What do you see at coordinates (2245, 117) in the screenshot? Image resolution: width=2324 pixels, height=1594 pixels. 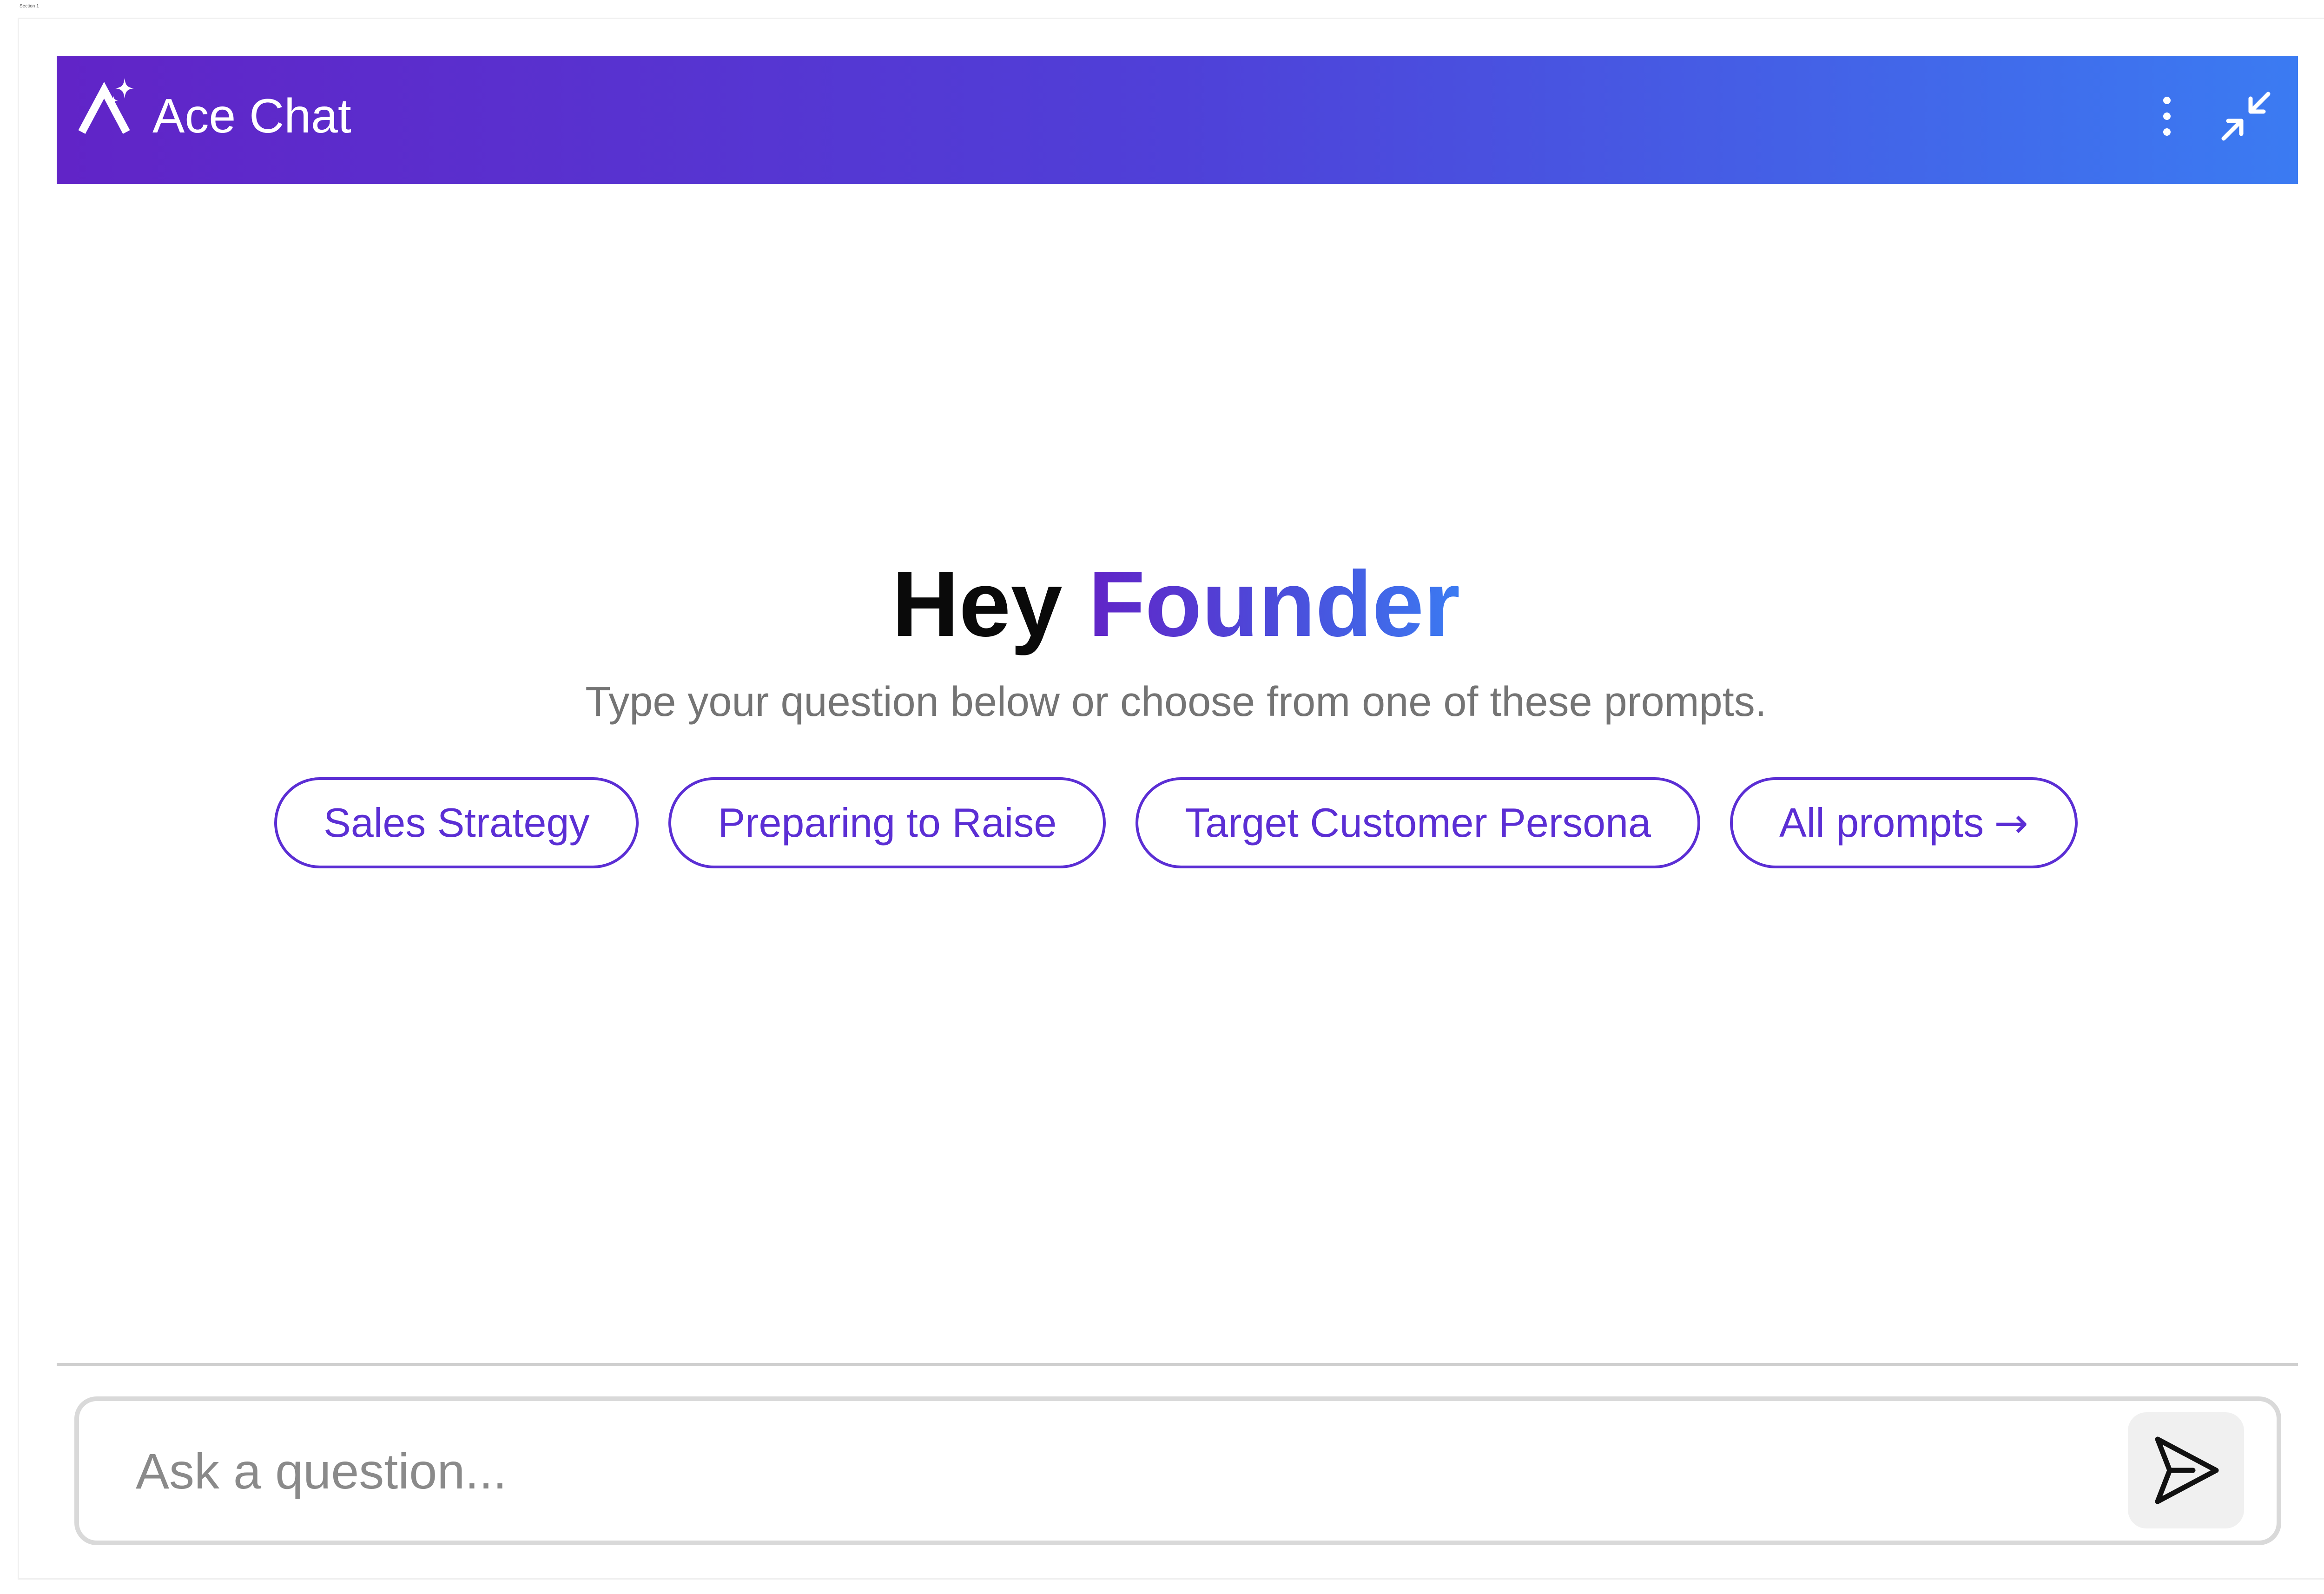 I see `collapse-arrows-icon` at bounding box center [2245, 117].